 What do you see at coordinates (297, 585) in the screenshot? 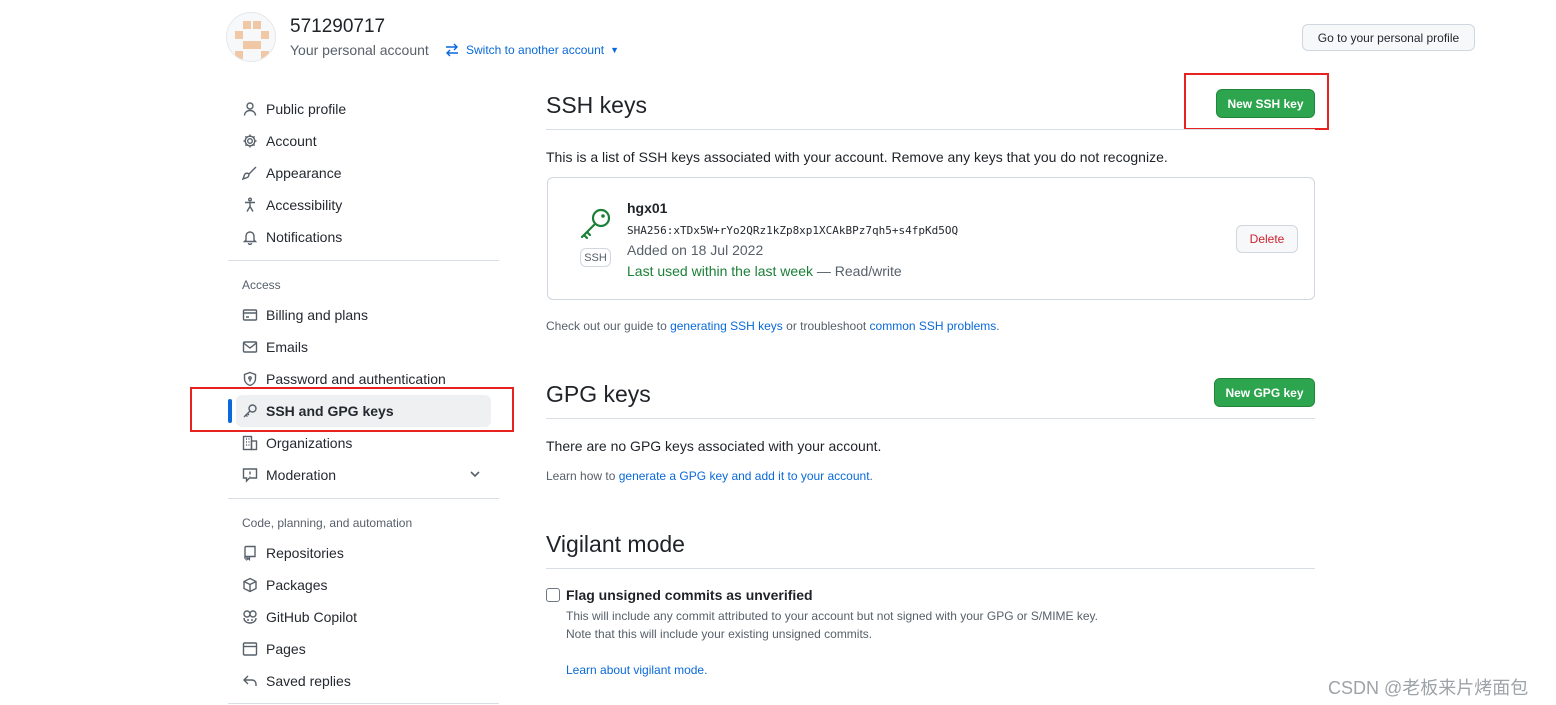
I see `sidebar-item-label: Packages` at bounding box center [297, 585].